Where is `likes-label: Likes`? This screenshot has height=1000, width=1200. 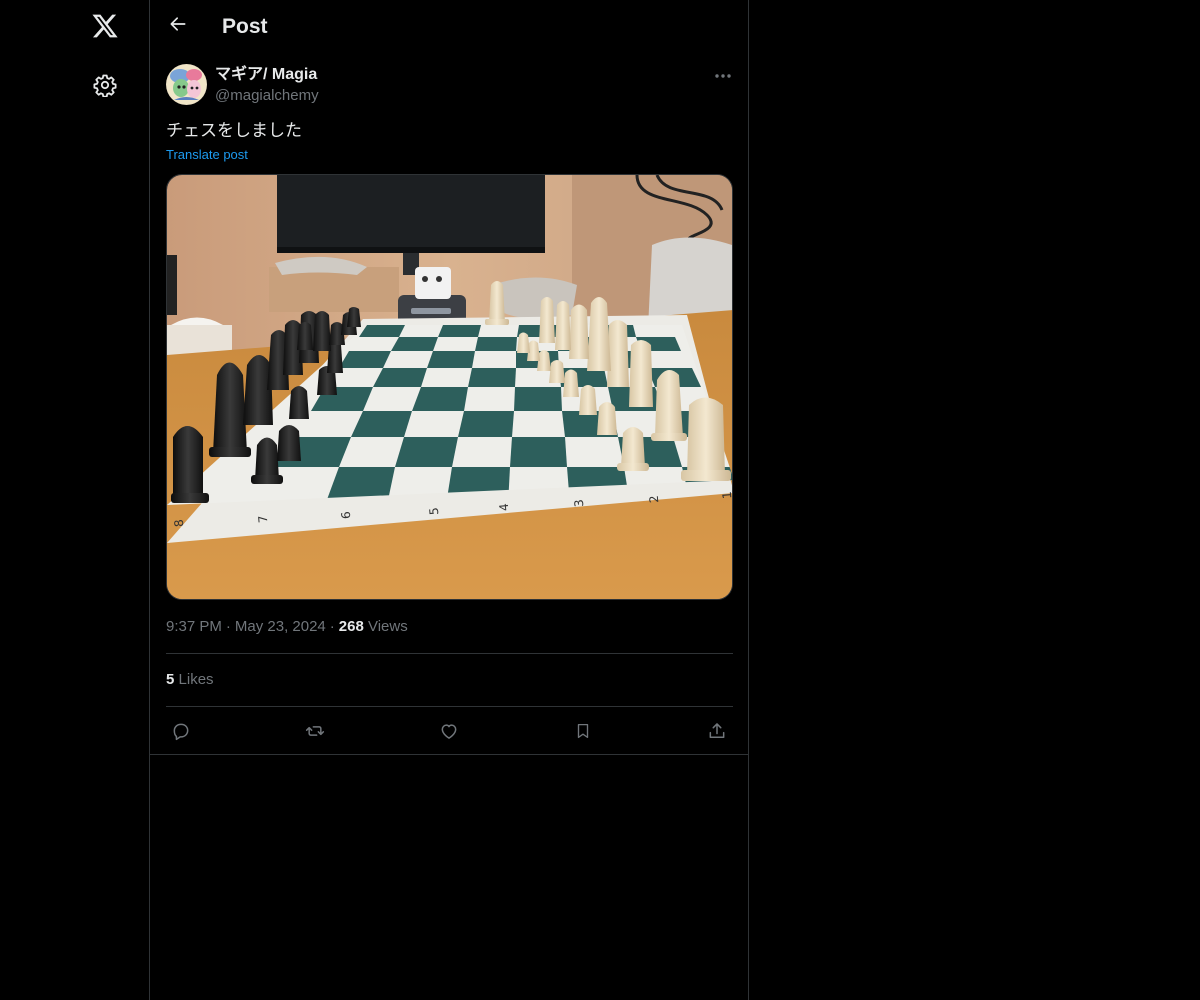
likes-label: Likes is located at coordinates (196, 679).